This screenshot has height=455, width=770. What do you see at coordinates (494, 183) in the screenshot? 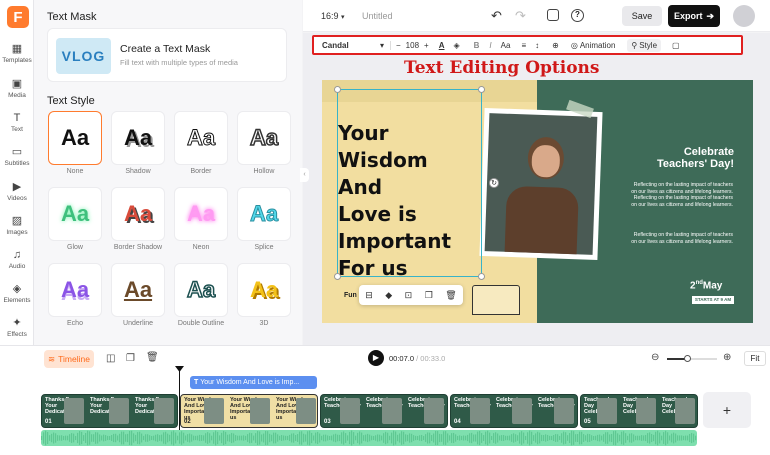
I see `rotate-icon: ↻` at bounding box center [494, 183].